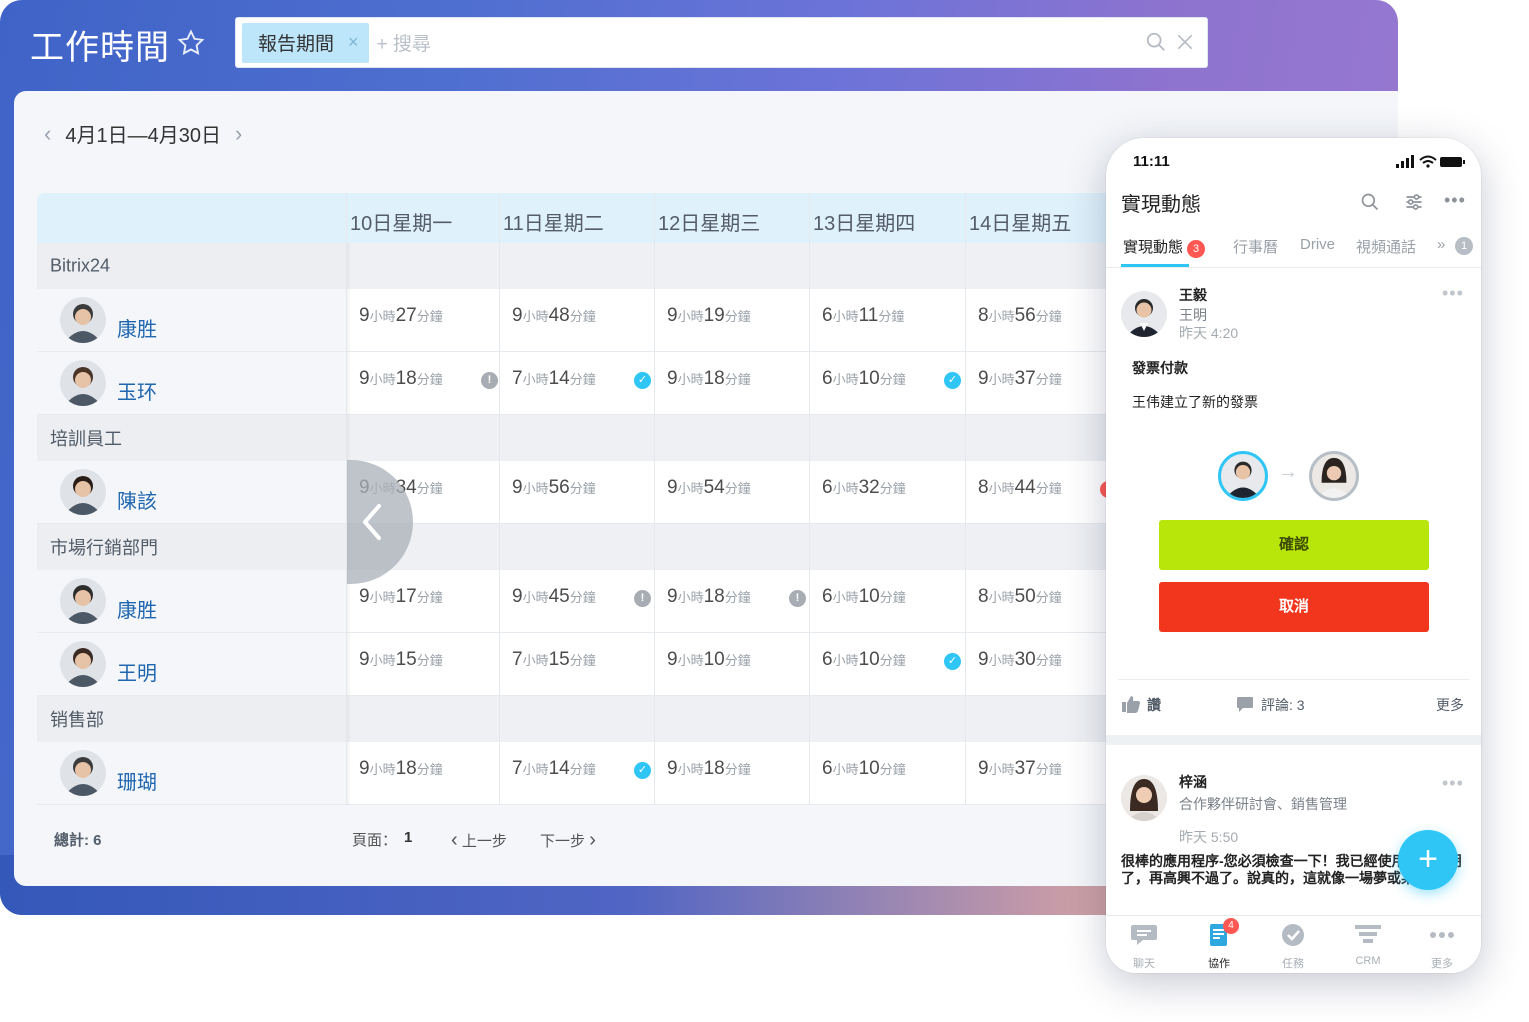 The width and height of the screenshot is (1529, 1022). I want to click on work-time-cell: 7小時15分鐘, so click(554, 660).